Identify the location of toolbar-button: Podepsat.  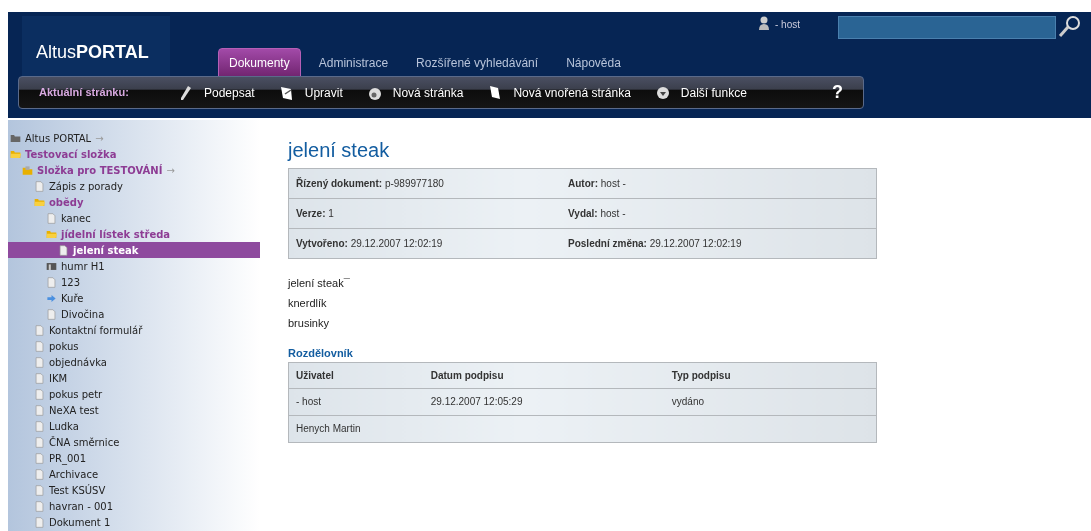
(214, 92).